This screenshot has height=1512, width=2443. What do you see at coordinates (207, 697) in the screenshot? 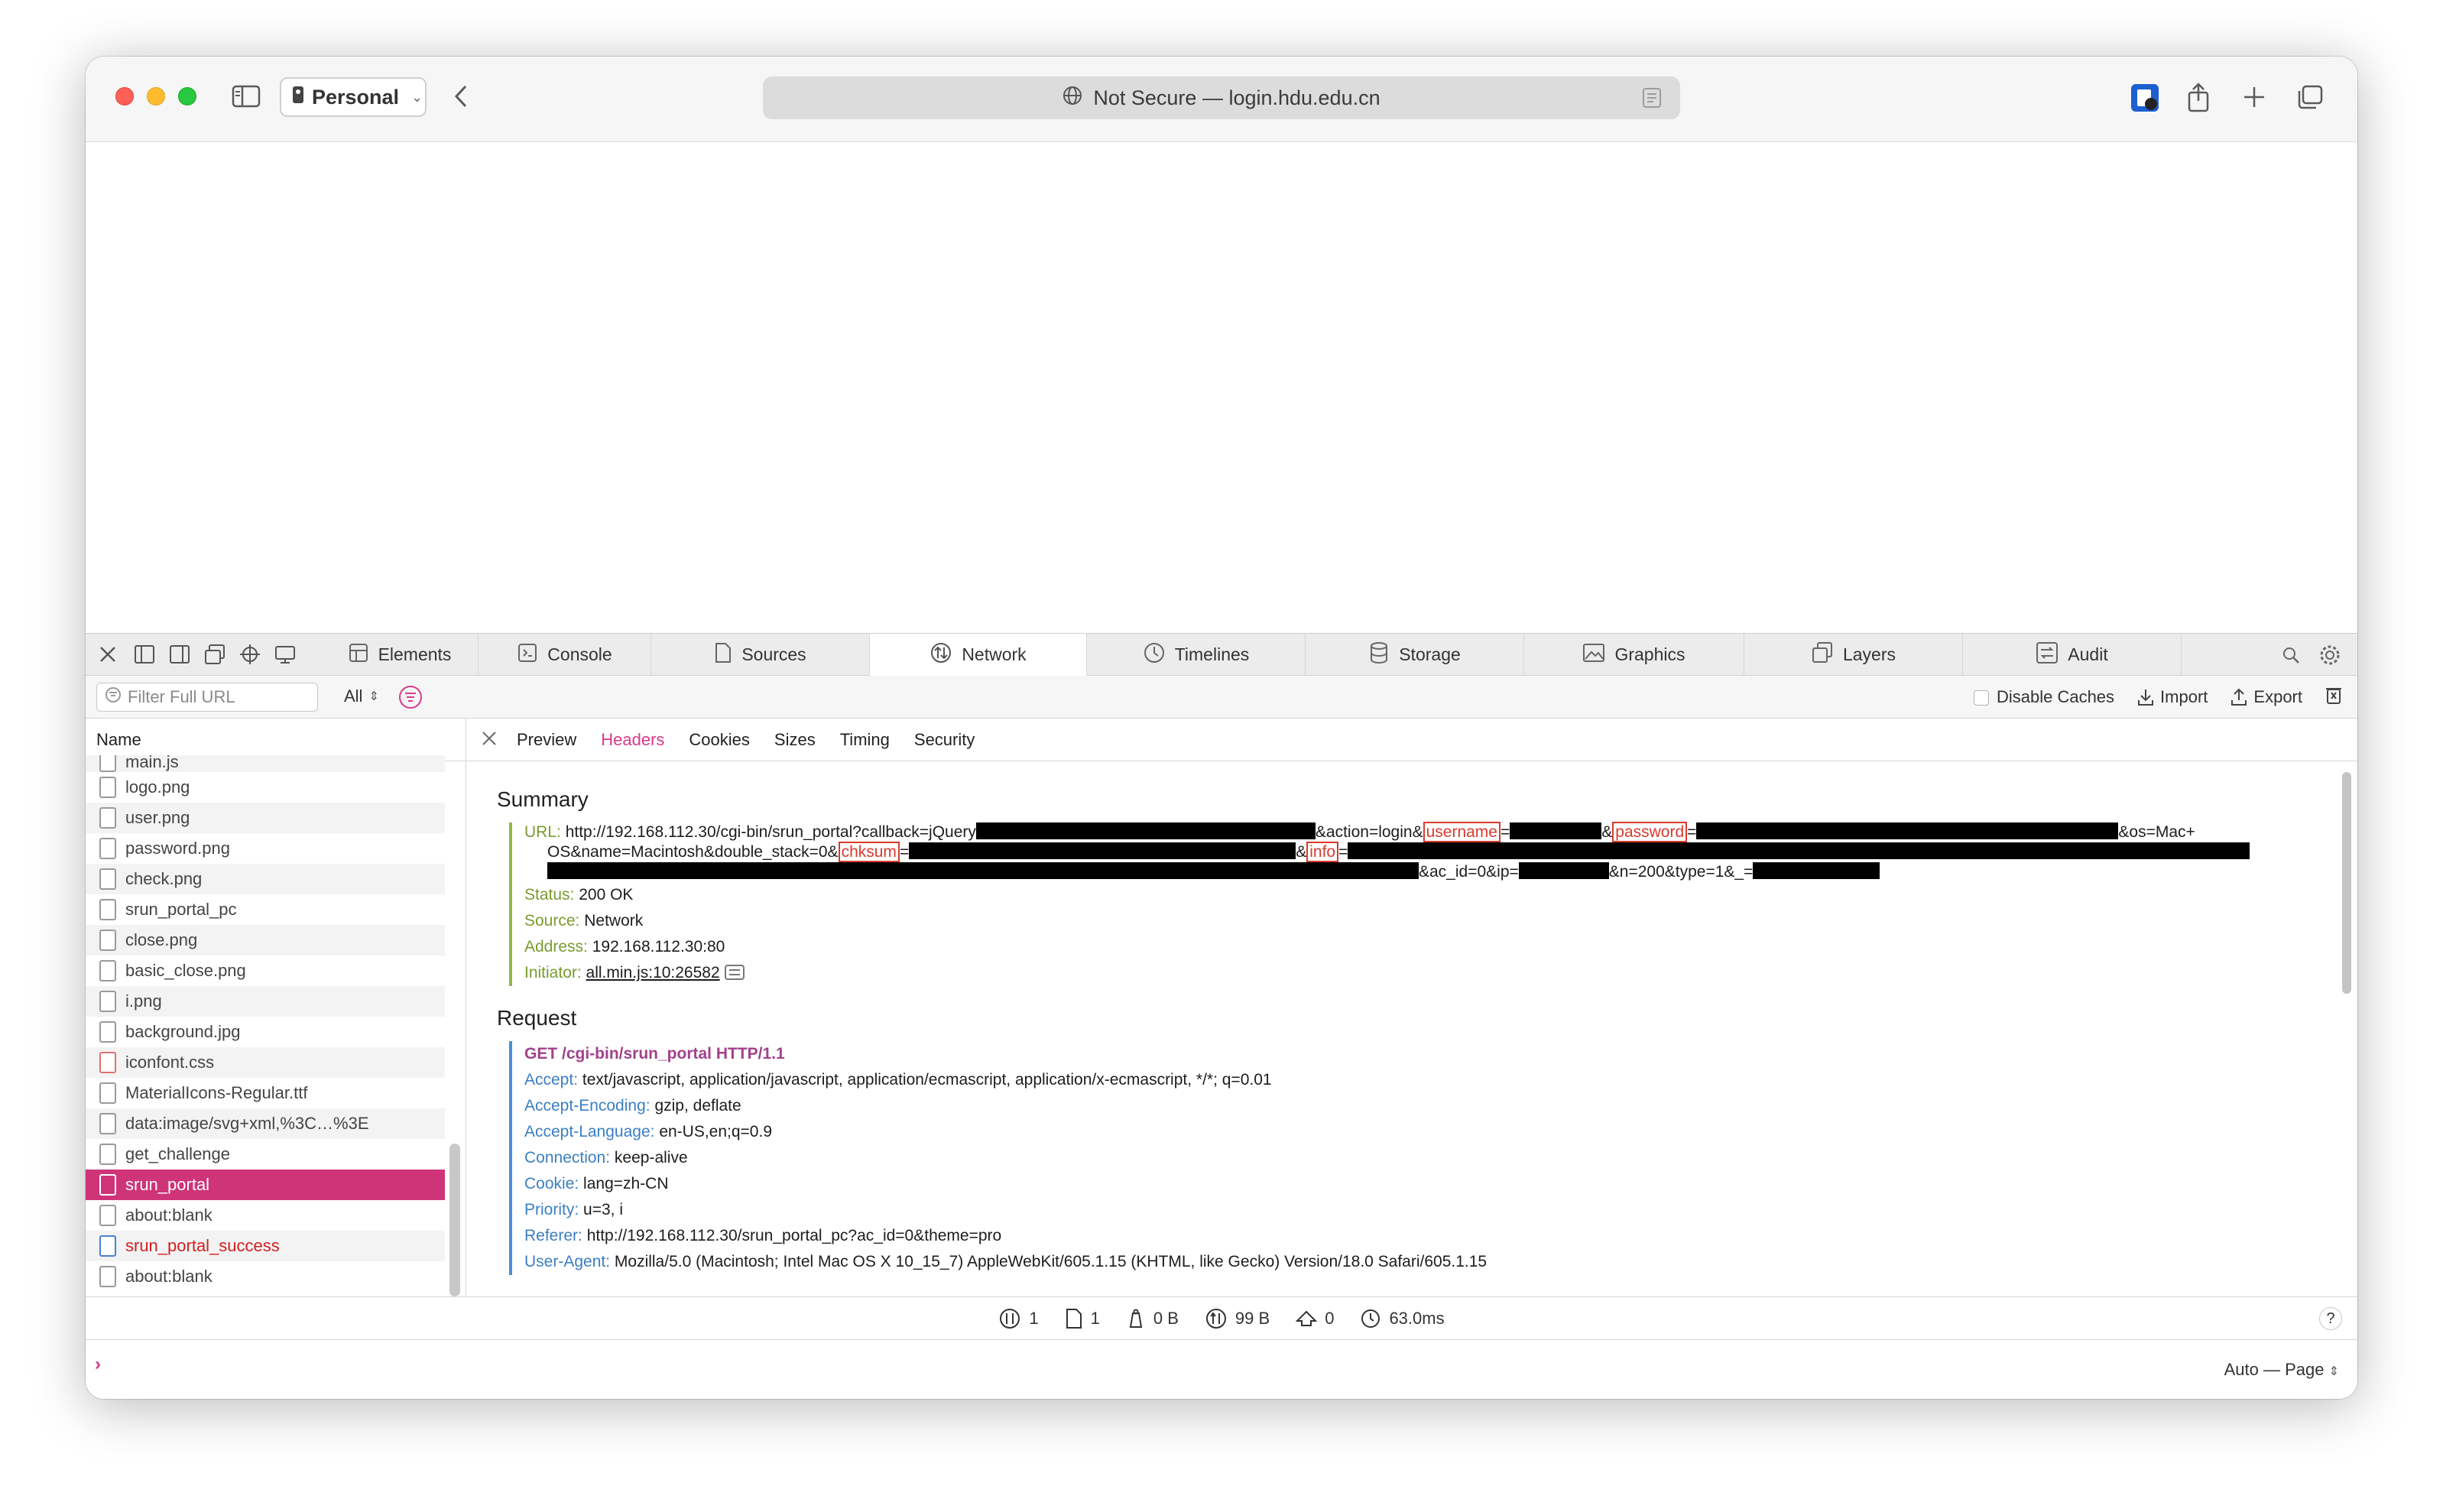
I see `filter-url-input: Filter Full URL` at bounding box center [207, 697].